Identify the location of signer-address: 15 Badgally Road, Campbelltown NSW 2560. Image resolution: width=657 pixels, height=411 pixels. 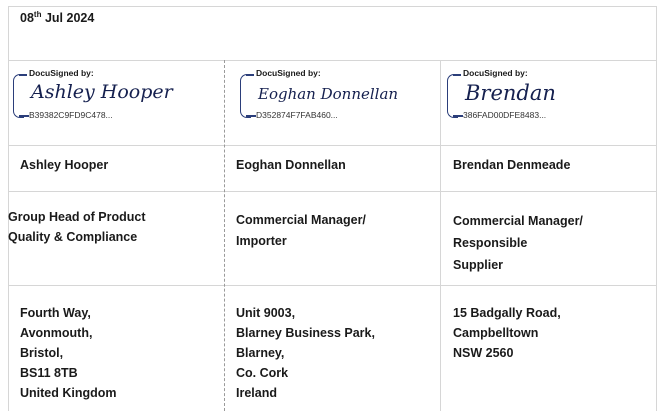
(507, 333).